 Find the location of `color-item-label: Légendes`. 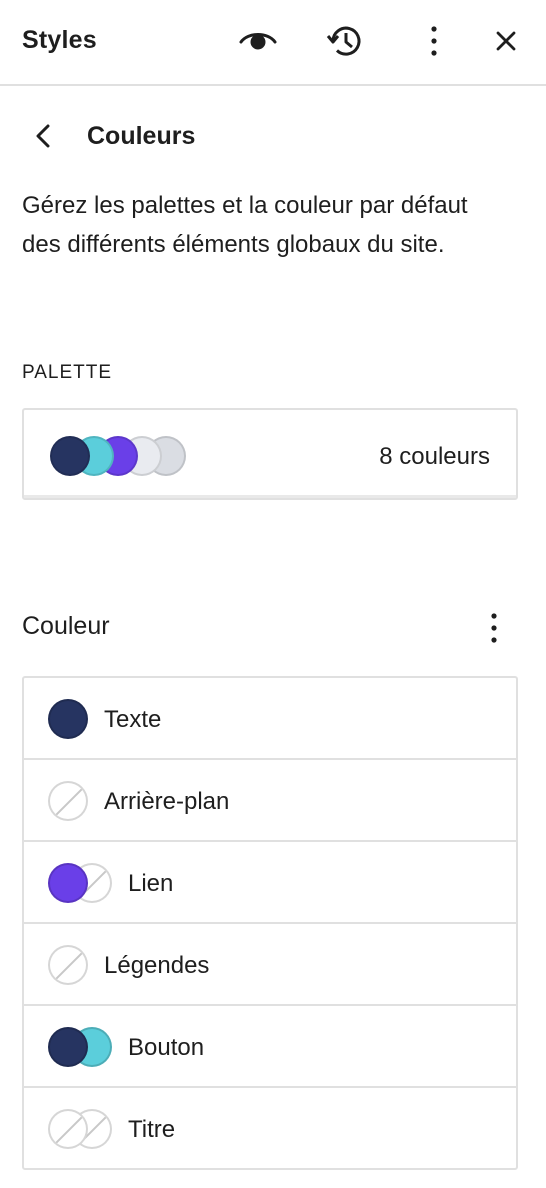

color-item-label: Légendes is located at coordinates (157, 965).